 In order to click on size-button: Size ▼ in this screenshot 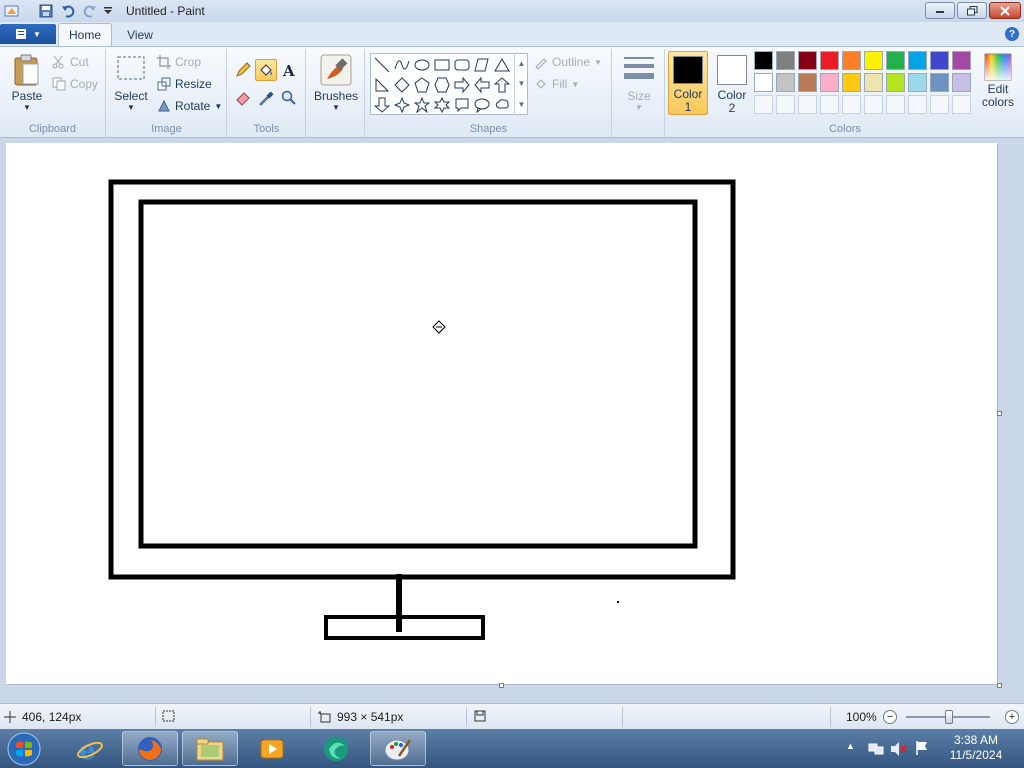, I will do `click(639, 83)`.